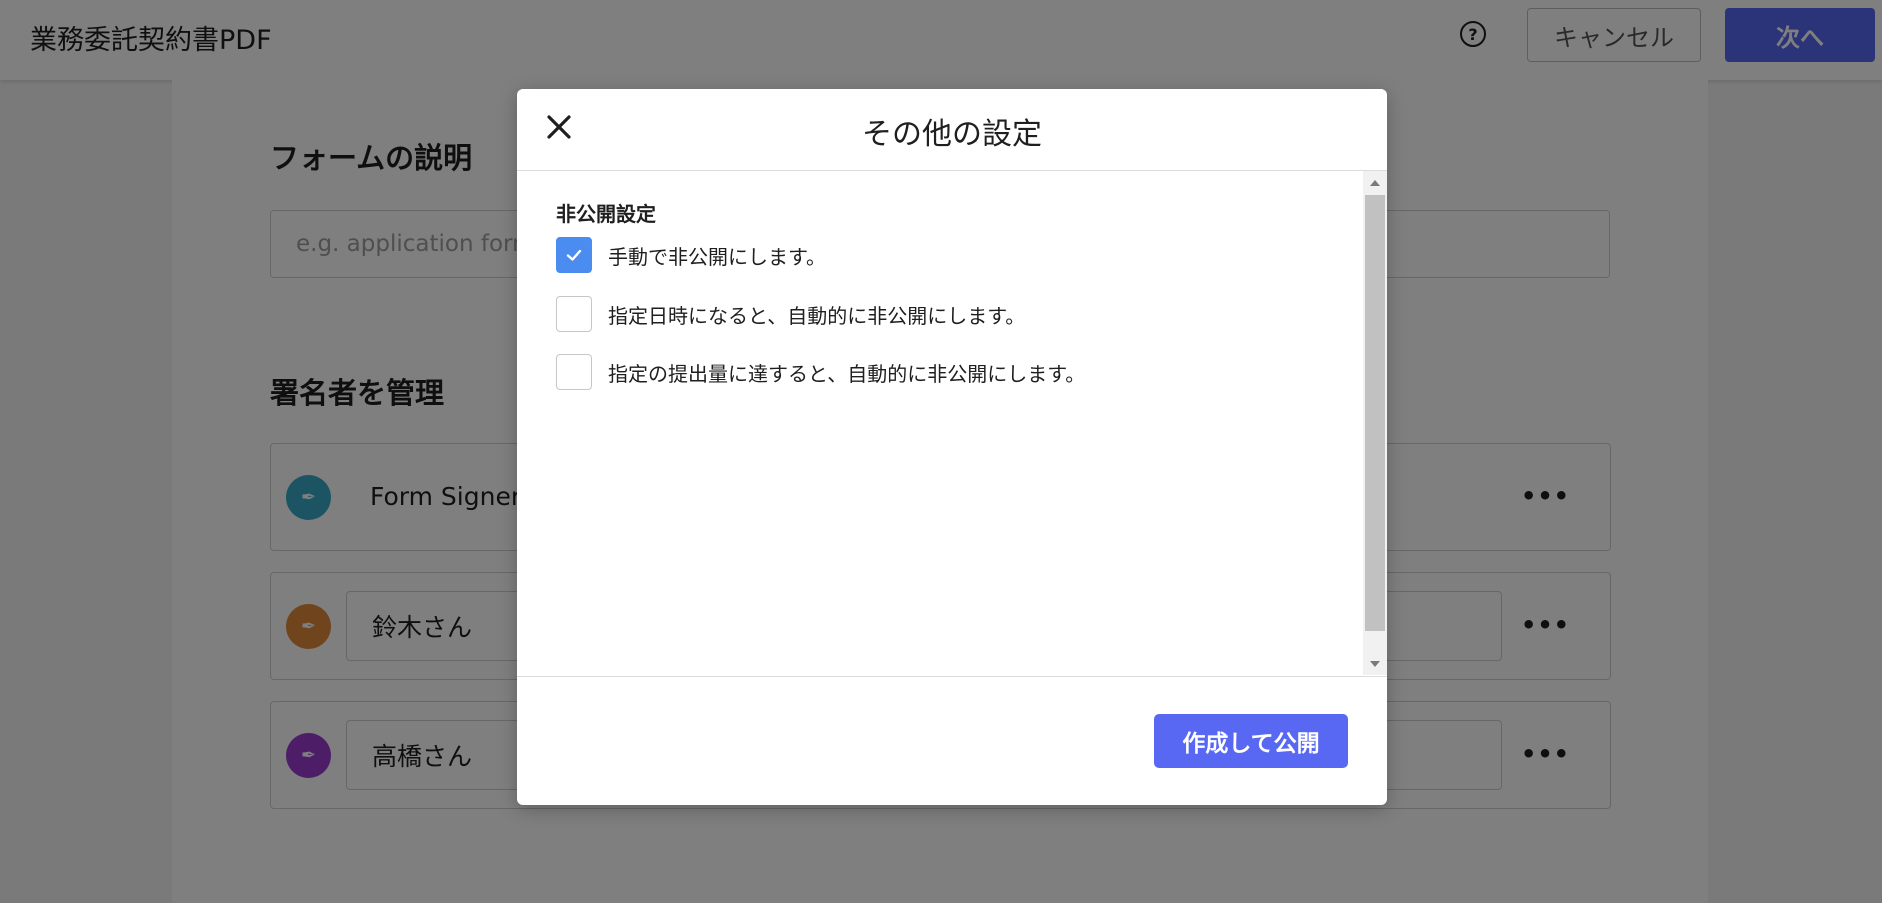  I want to click on check-icon, so click(574, 255).